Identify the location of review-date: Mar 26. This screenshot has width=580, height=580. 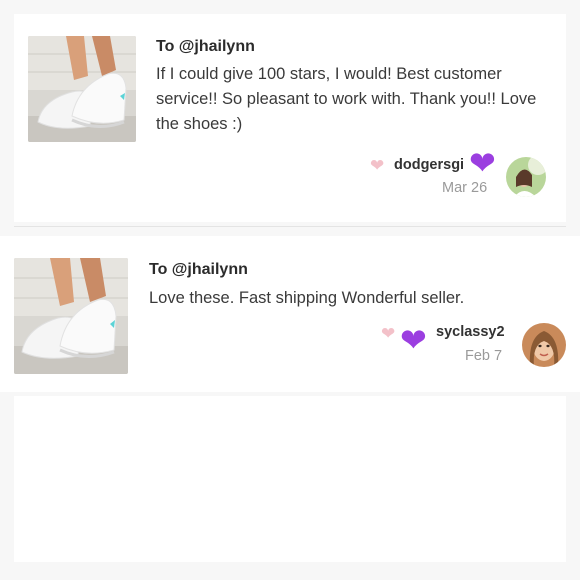
(465, 188).